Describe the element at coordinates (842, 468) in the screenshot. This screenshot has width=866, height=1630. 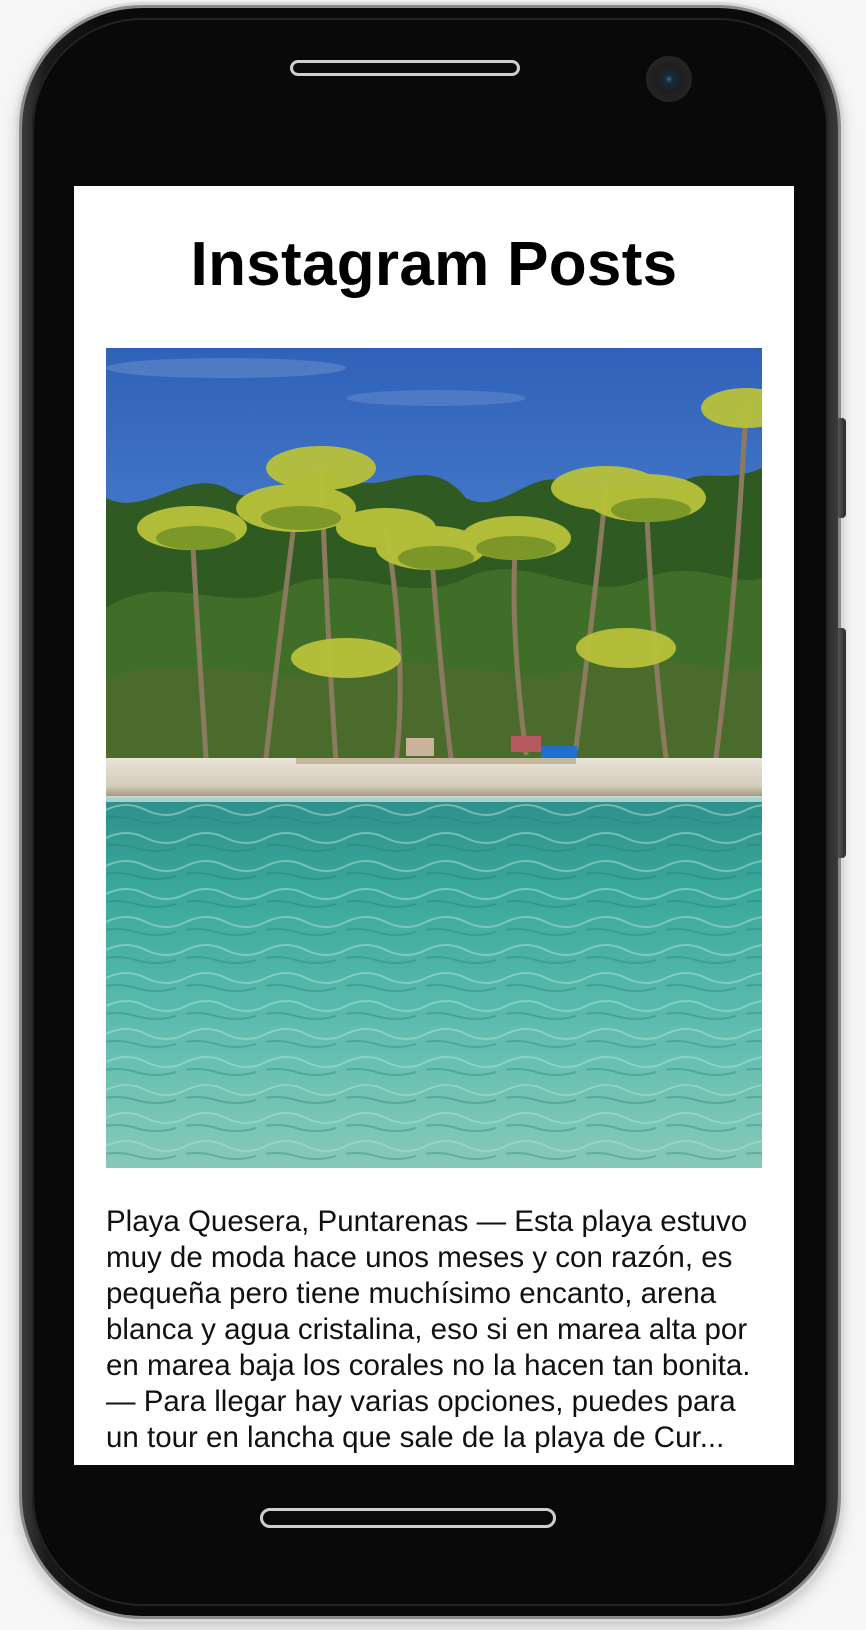
I see `volume-button` at that location.